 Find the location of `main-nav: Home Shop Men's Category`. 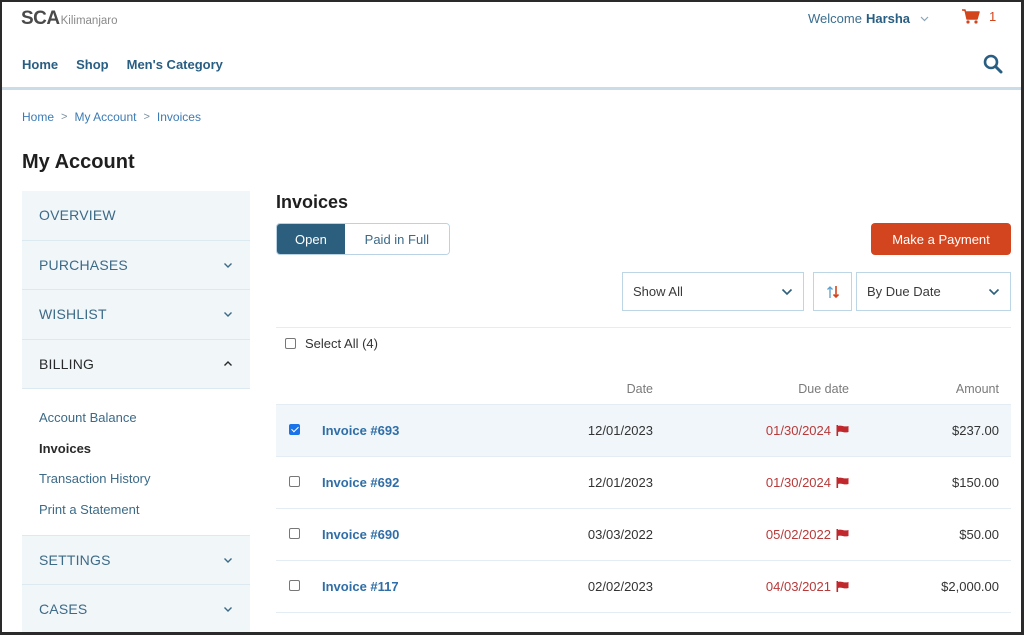

main-nav: Home Shop Men's Category is located at coordinates (131, 64).